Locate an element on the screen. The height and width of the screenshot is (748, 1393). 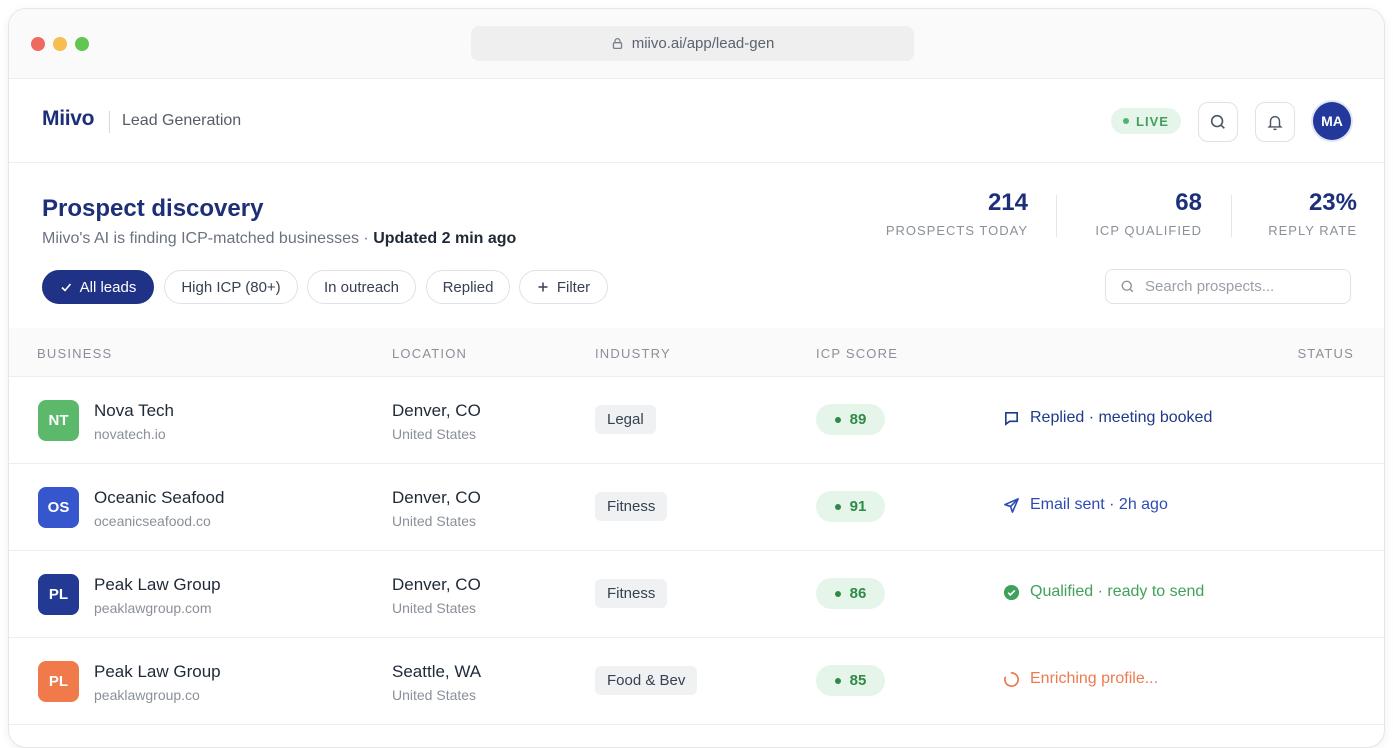
filter-label: In outreach is located at coordinates (361, 287).